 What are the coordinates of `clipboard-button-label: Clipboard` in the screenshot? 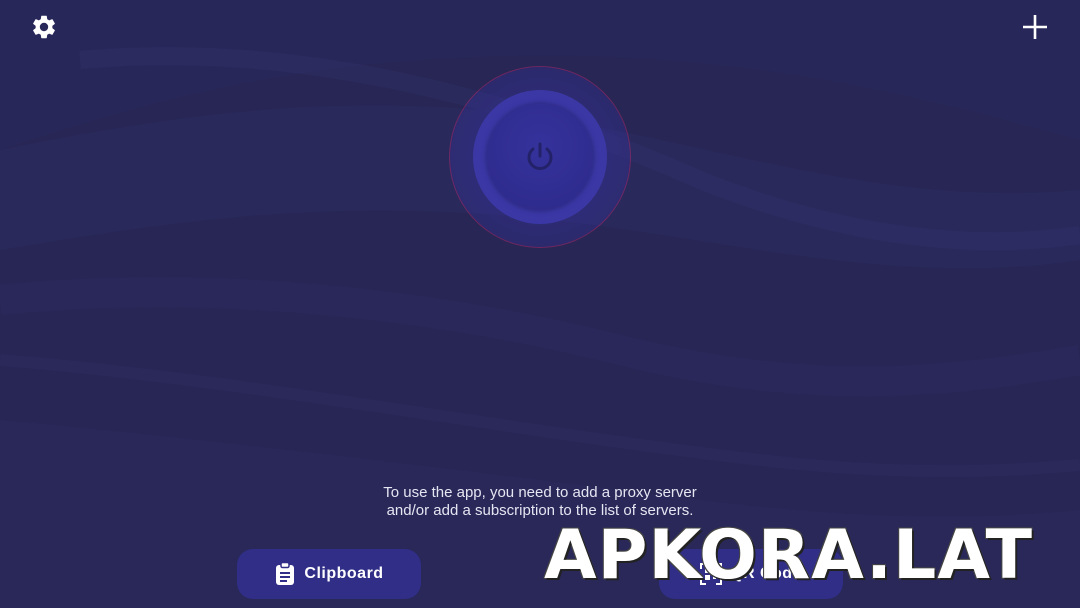 It's located at (344, 573).